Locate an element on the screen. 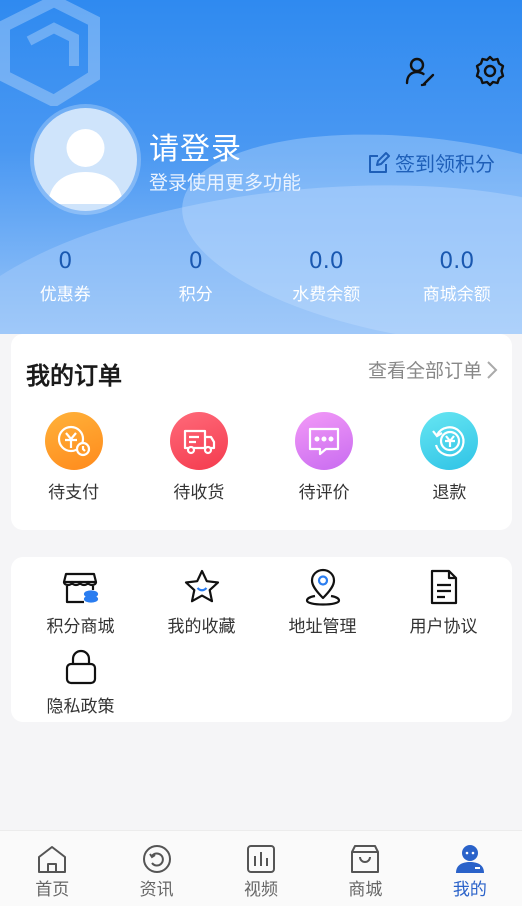  stats-row: 0 优惠券 0 积分 0.0 水费余额 0.0 商城余额 is located at coordinates (261, 276).